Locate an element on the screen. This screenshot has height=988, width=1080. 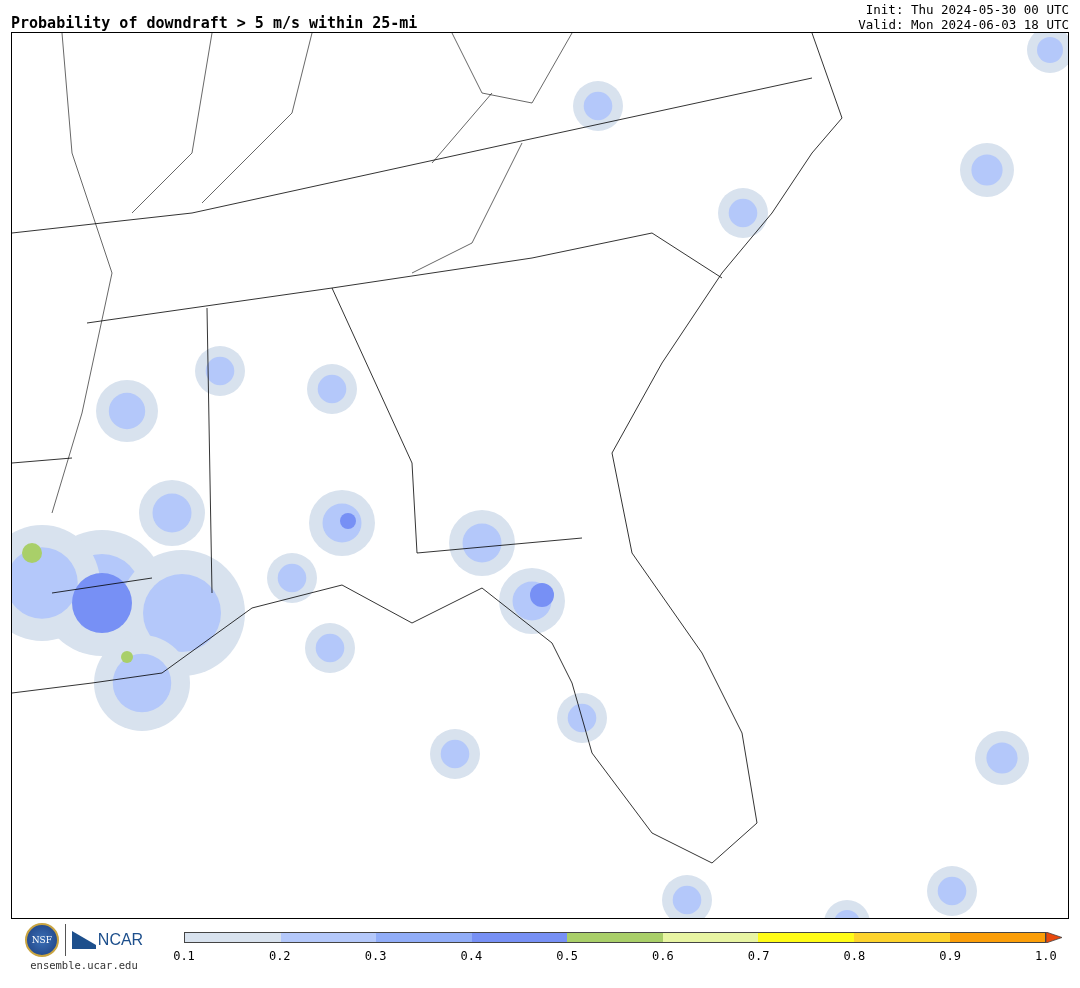
valid-time: Valid: Mon 2024-06-03 18 UTC is located at coordinates (963, 24).